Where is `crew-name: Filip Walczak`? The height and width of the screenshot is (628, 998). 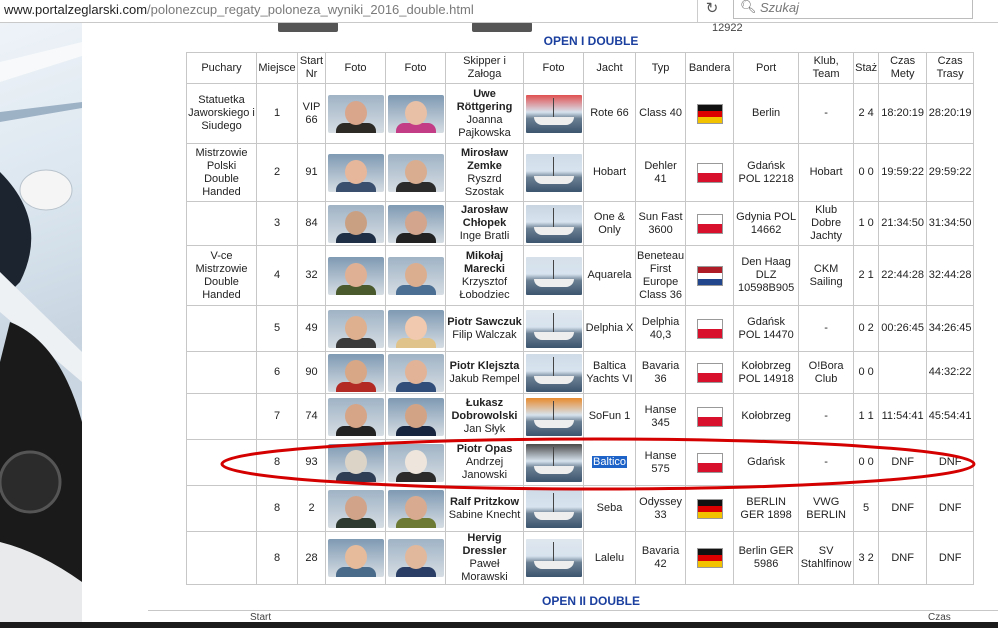 crew-name: Filip Walczak is located at coordinates (484, 334).